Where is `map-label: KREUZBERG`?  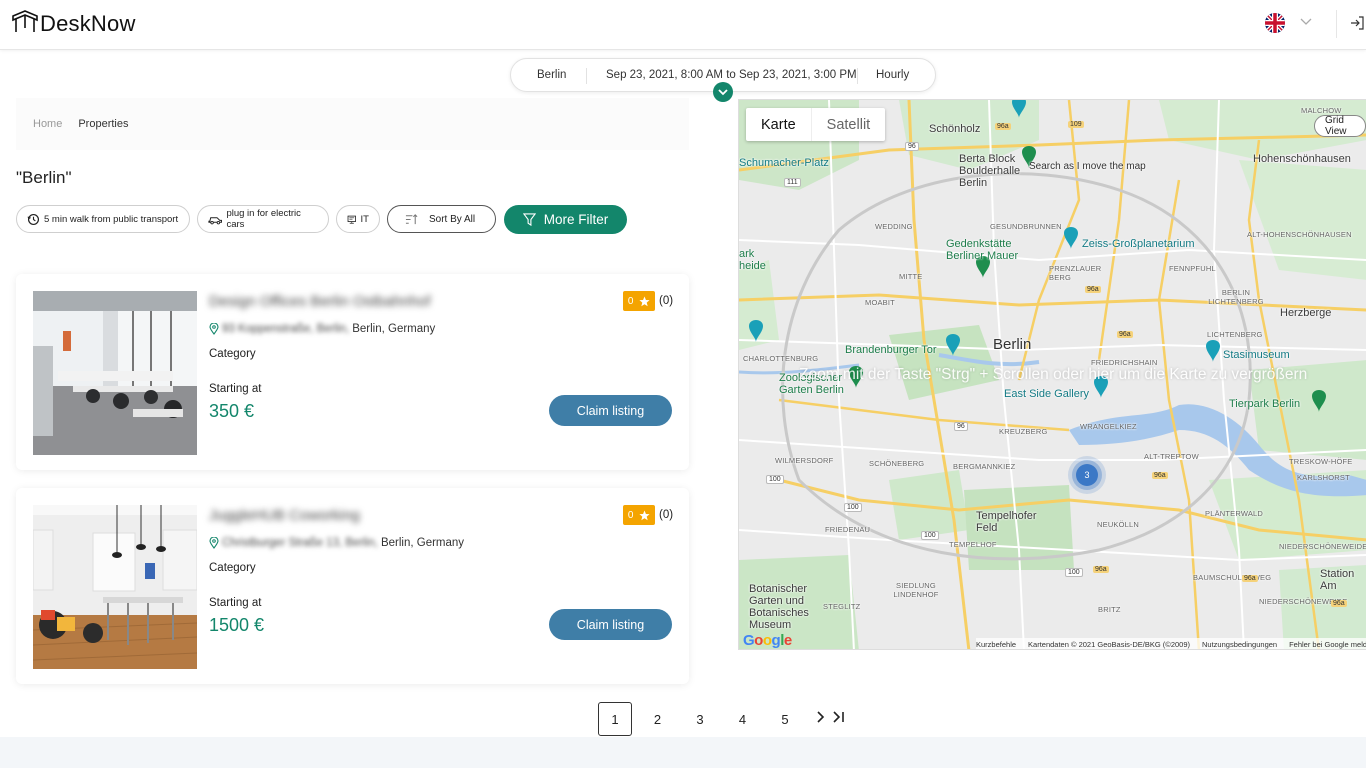 map-label: KREUZBERG is located at coordinates (1023, 431).